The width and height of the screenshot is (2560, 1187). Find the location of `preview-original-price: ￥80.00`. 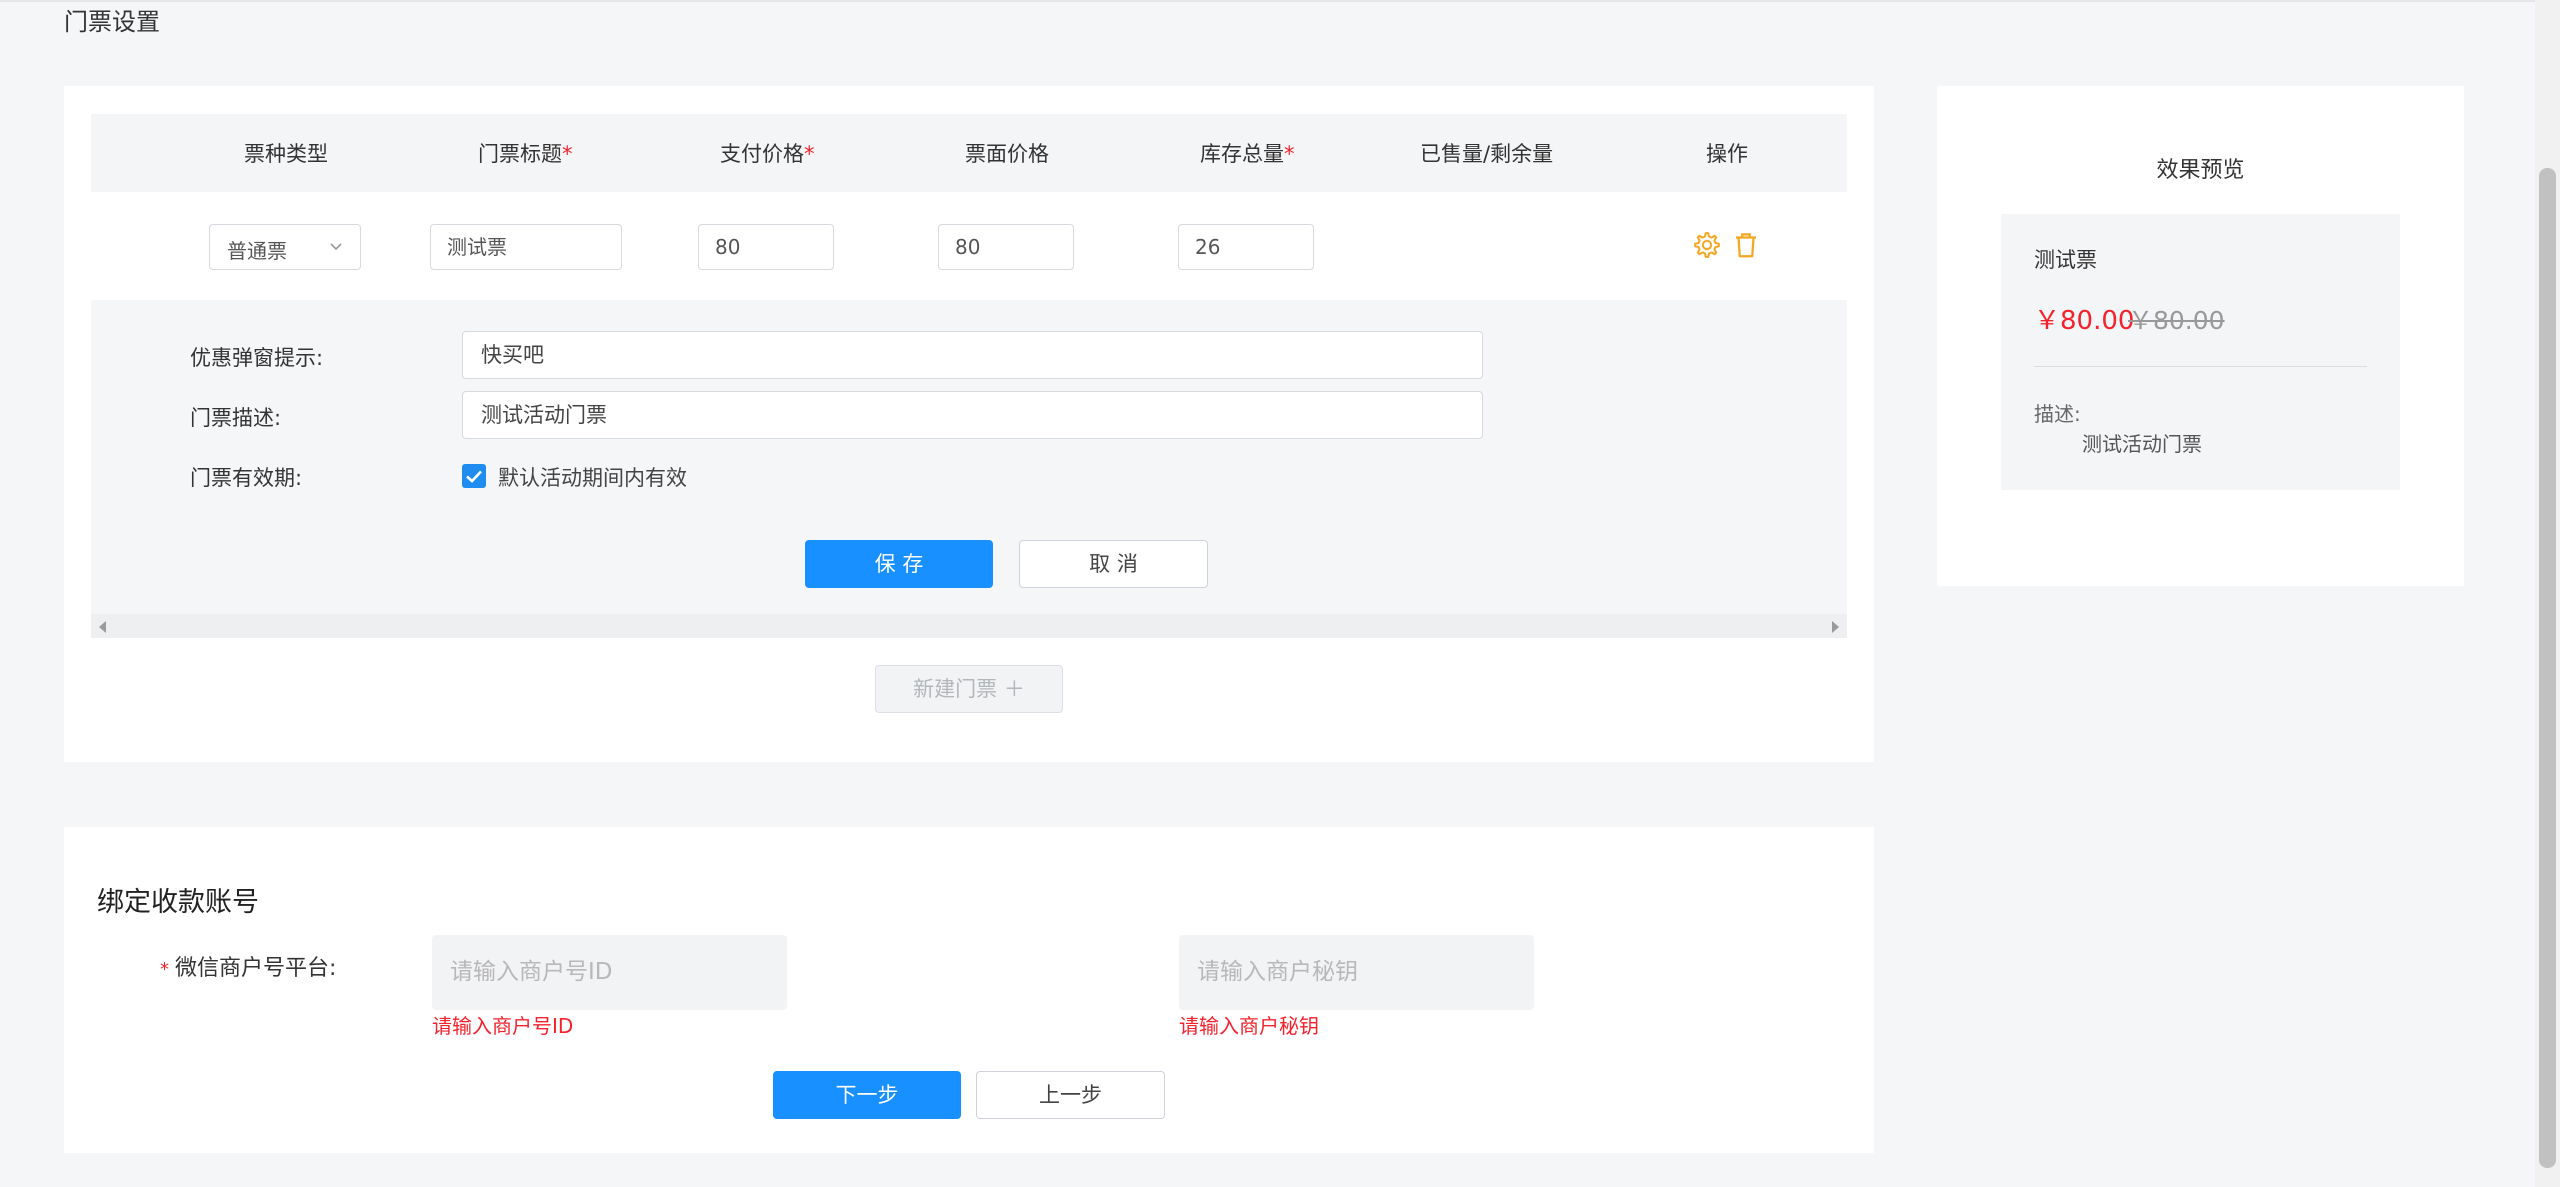

preview-original-price: ￥80.00 is located at coordinates (2176, 320).